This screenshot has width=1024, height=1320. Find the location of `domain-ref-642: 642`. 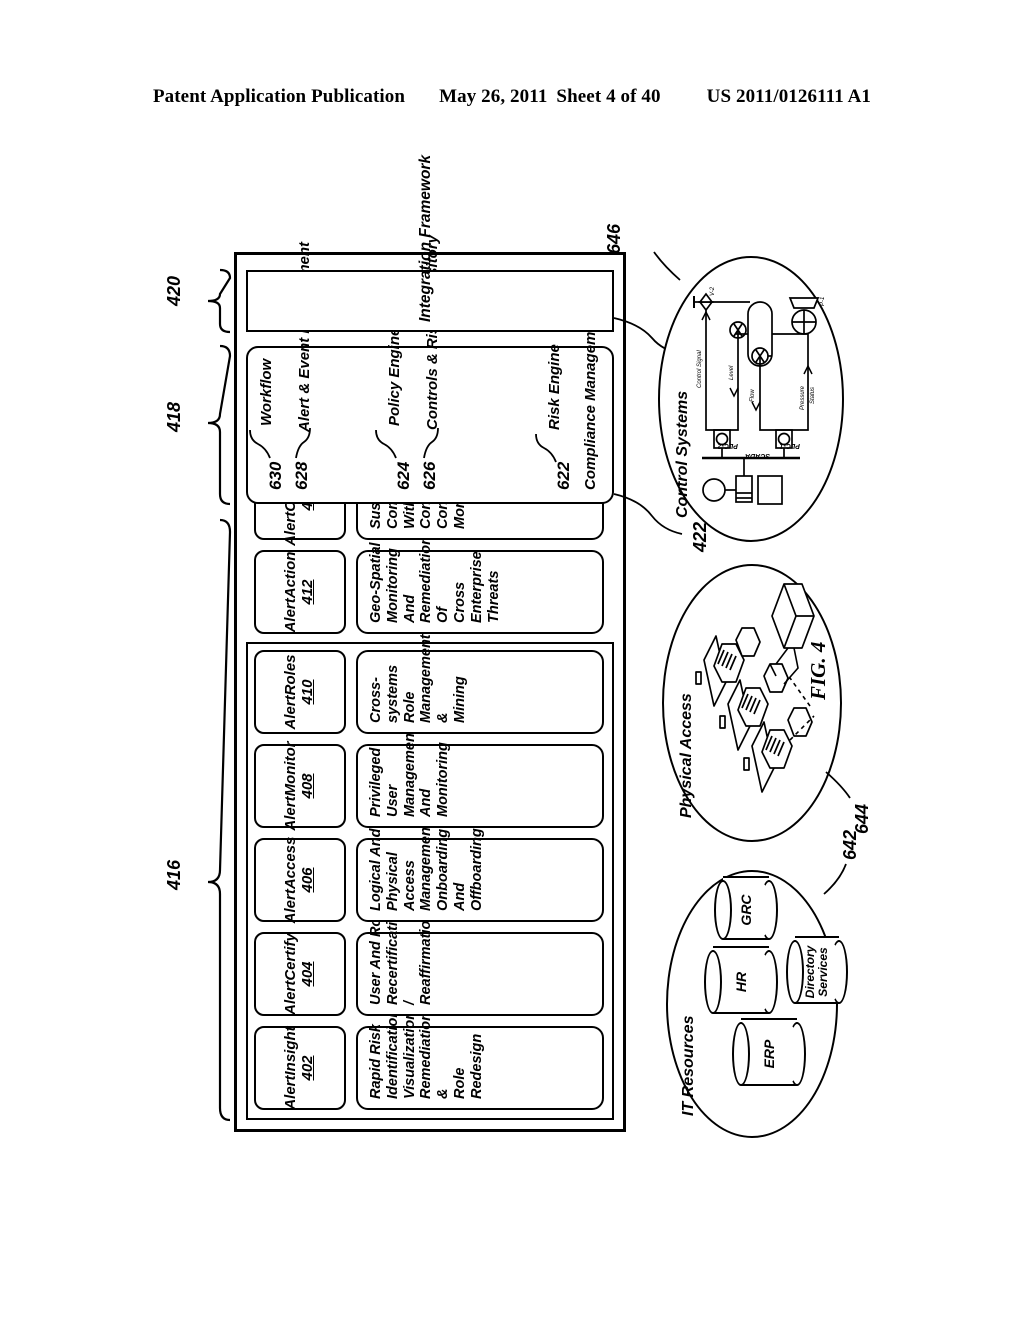

domain-ref-642: 642 is located at coordinates (850, 844).